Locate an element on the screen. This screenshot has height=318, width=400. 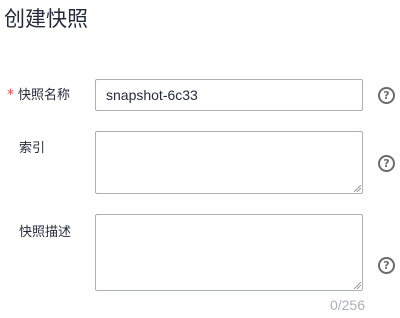
snapshot-name-label-group: * 快照名称 is located at coordinates (38, 95).